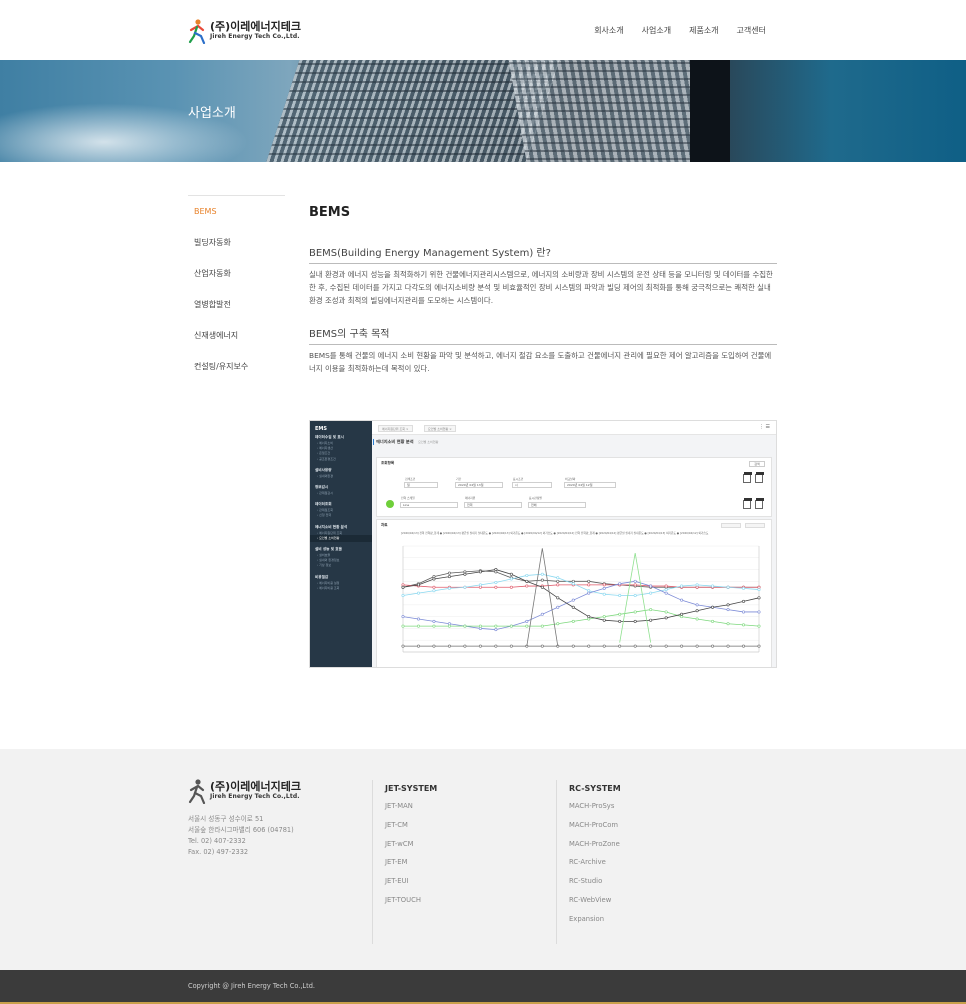  What do you see at coordinates (751, 30) in the screenshot?
I see `nav-support: 고객센터` at bounding box center [751, 30].